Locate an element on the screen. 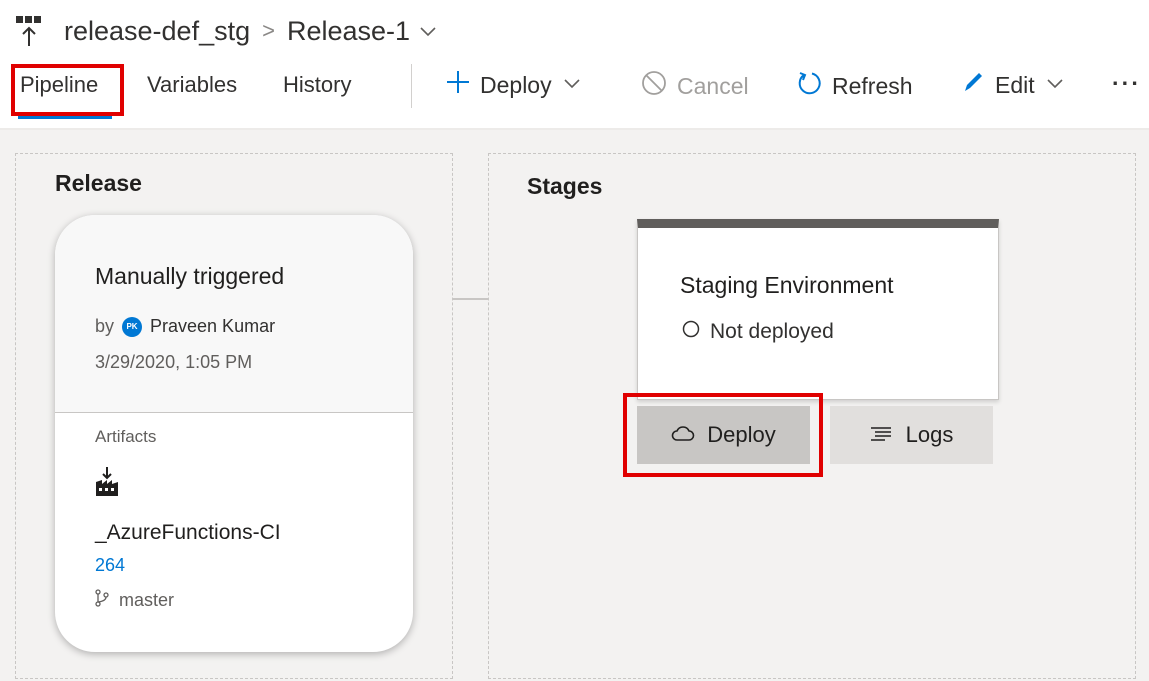 This screenshot has width=1149, height=681. build-number-link: 264 is located at coordinates (110, 565).